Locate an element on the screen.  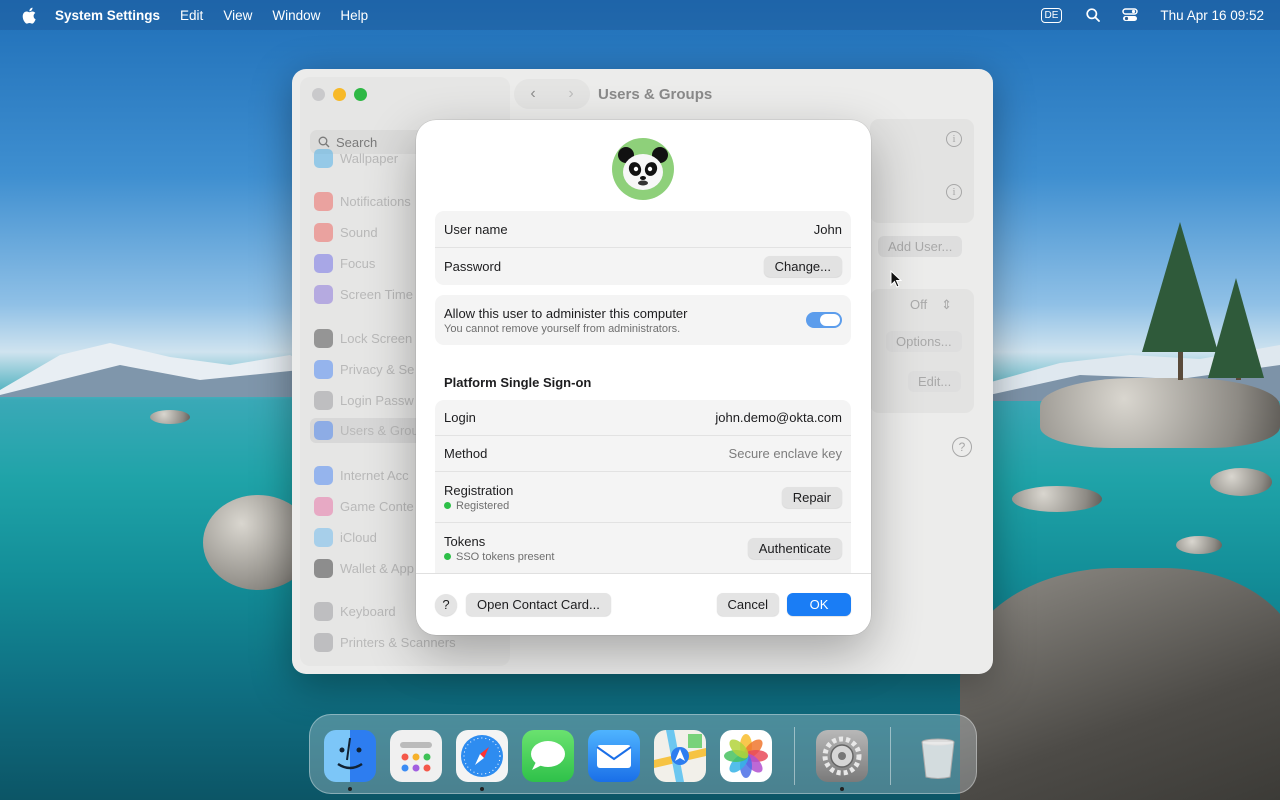
sidebar-item-label: Screen Time is located at coordinates (376, 294).